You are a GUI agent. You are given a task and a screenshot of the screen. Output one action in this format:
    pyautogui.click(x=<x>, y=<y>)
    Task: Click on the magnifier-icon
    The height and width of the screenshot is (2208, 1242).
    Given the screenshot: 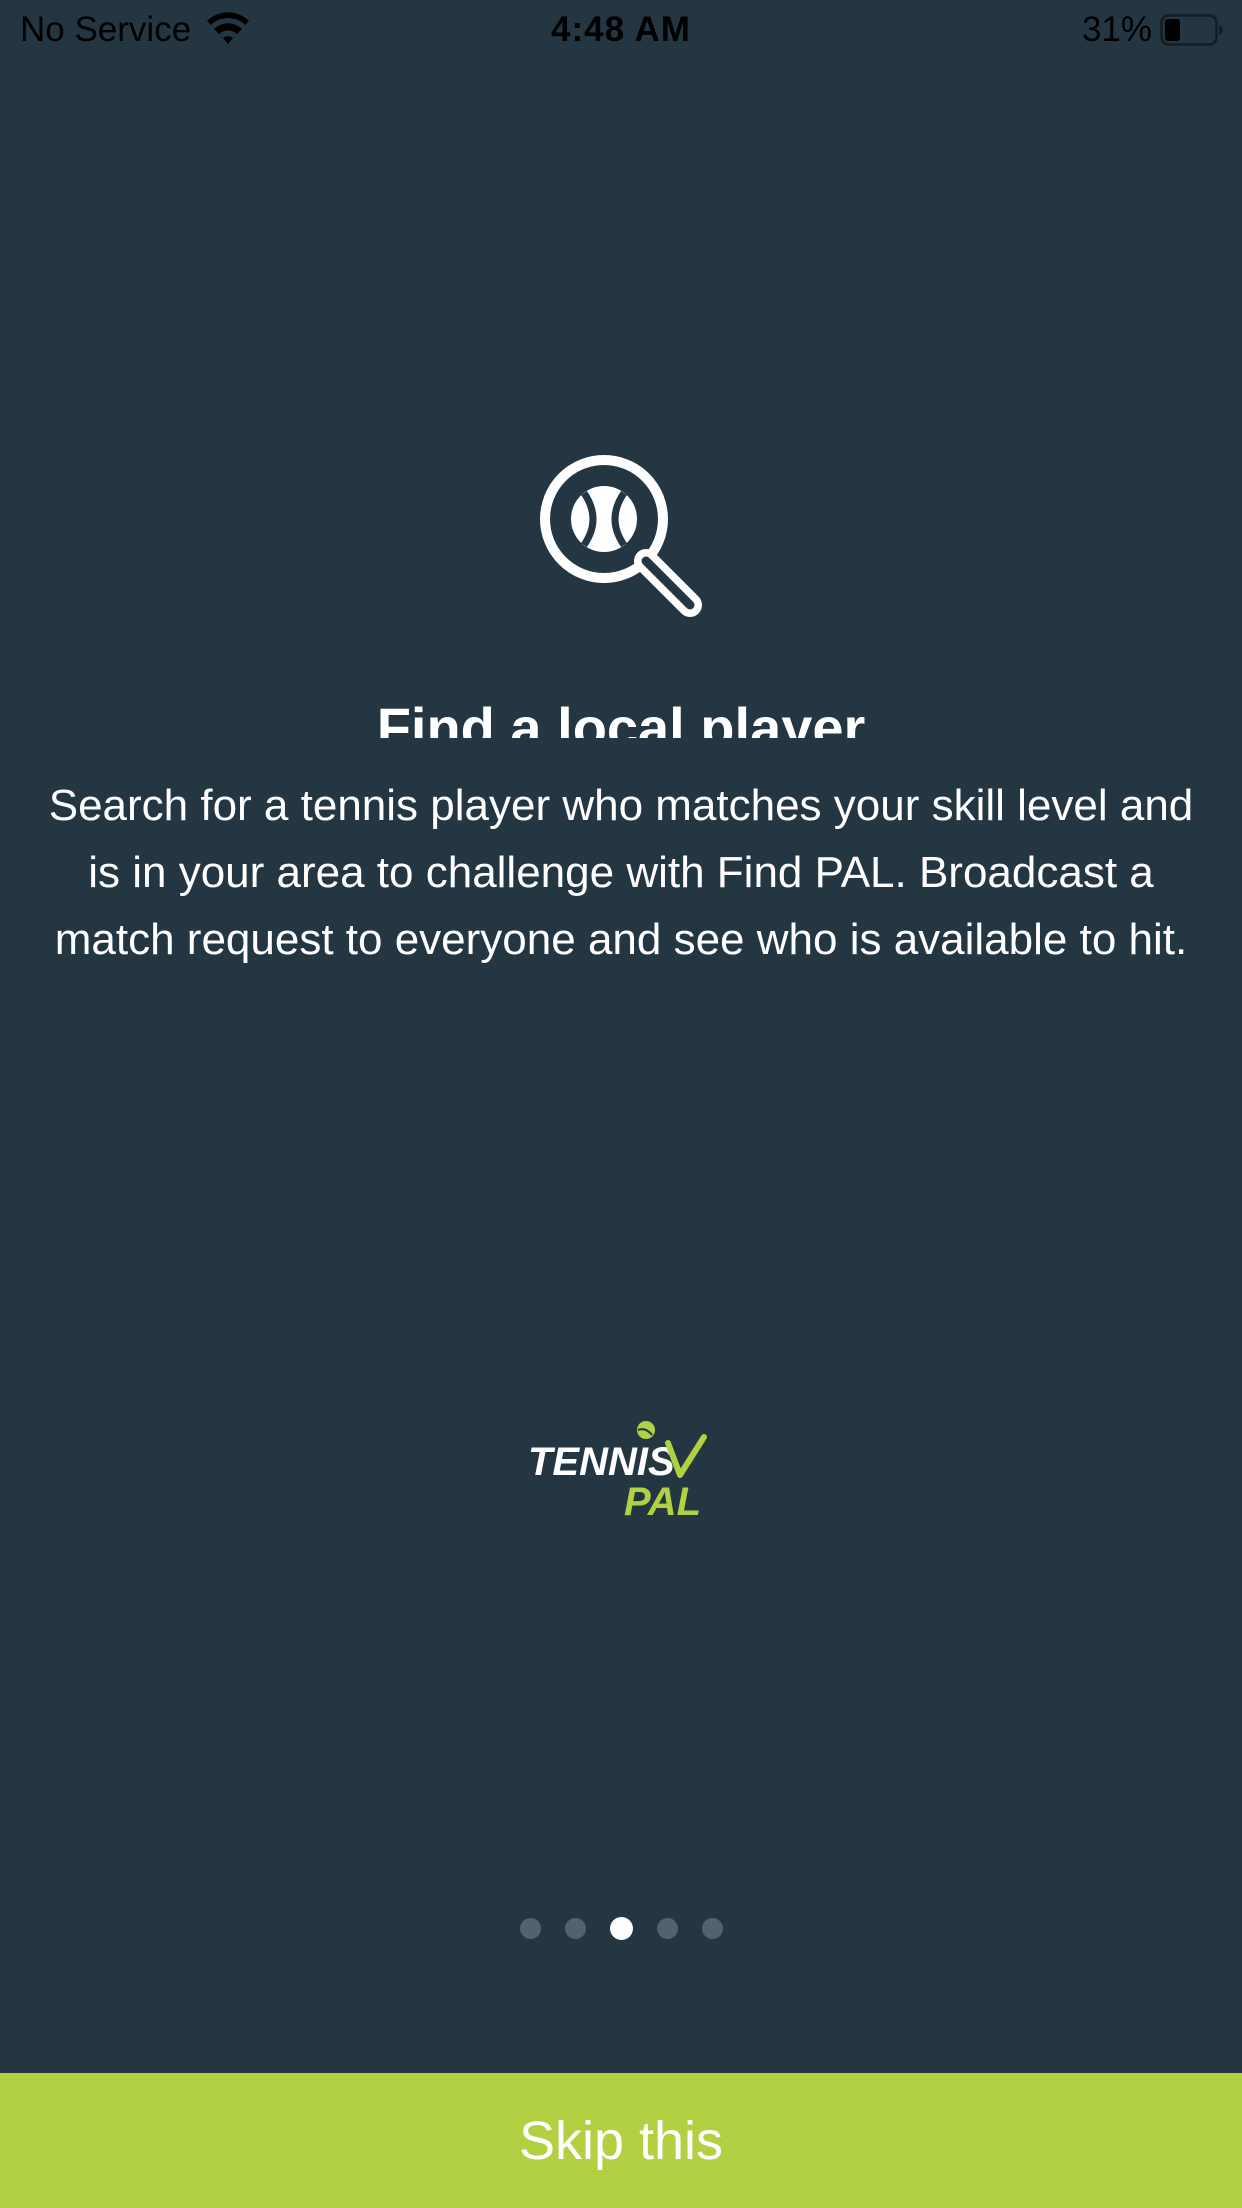 What is the action you would take?
    pyautogui.click(x=621, y=536)
    